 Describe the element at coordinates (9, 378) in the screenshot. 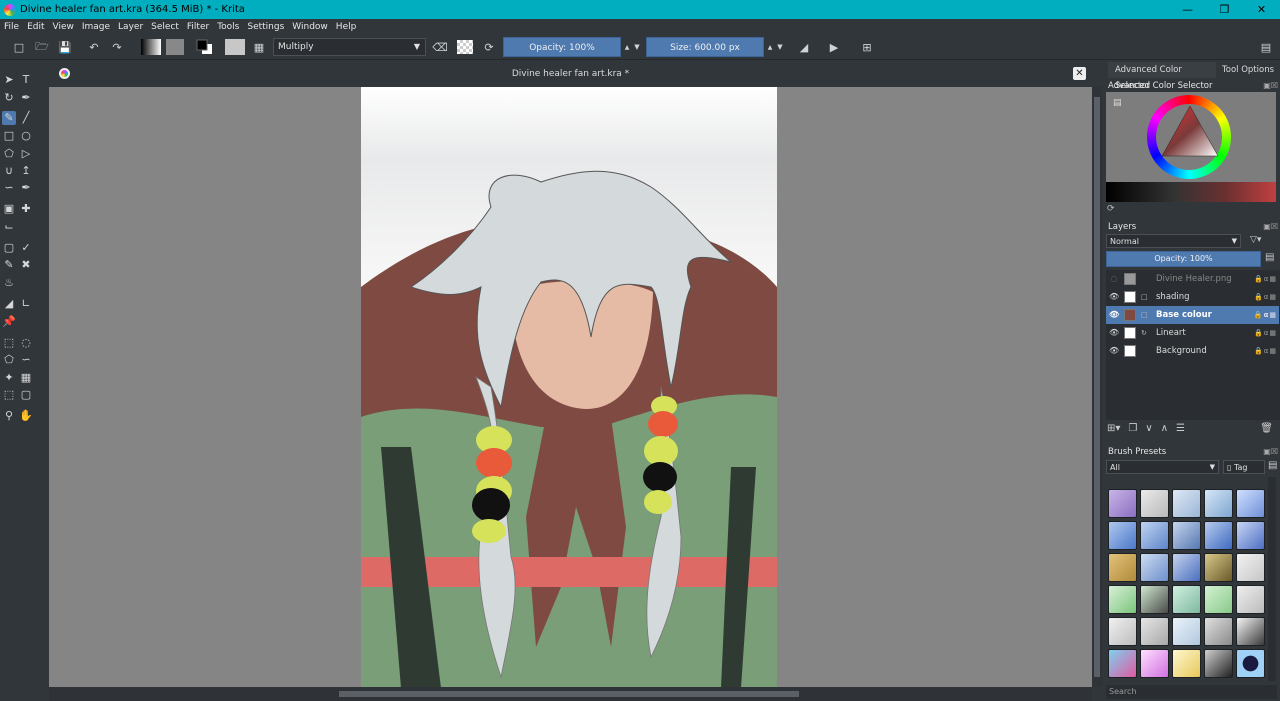

I see `contiguous-select-icon: ✦` at that location.